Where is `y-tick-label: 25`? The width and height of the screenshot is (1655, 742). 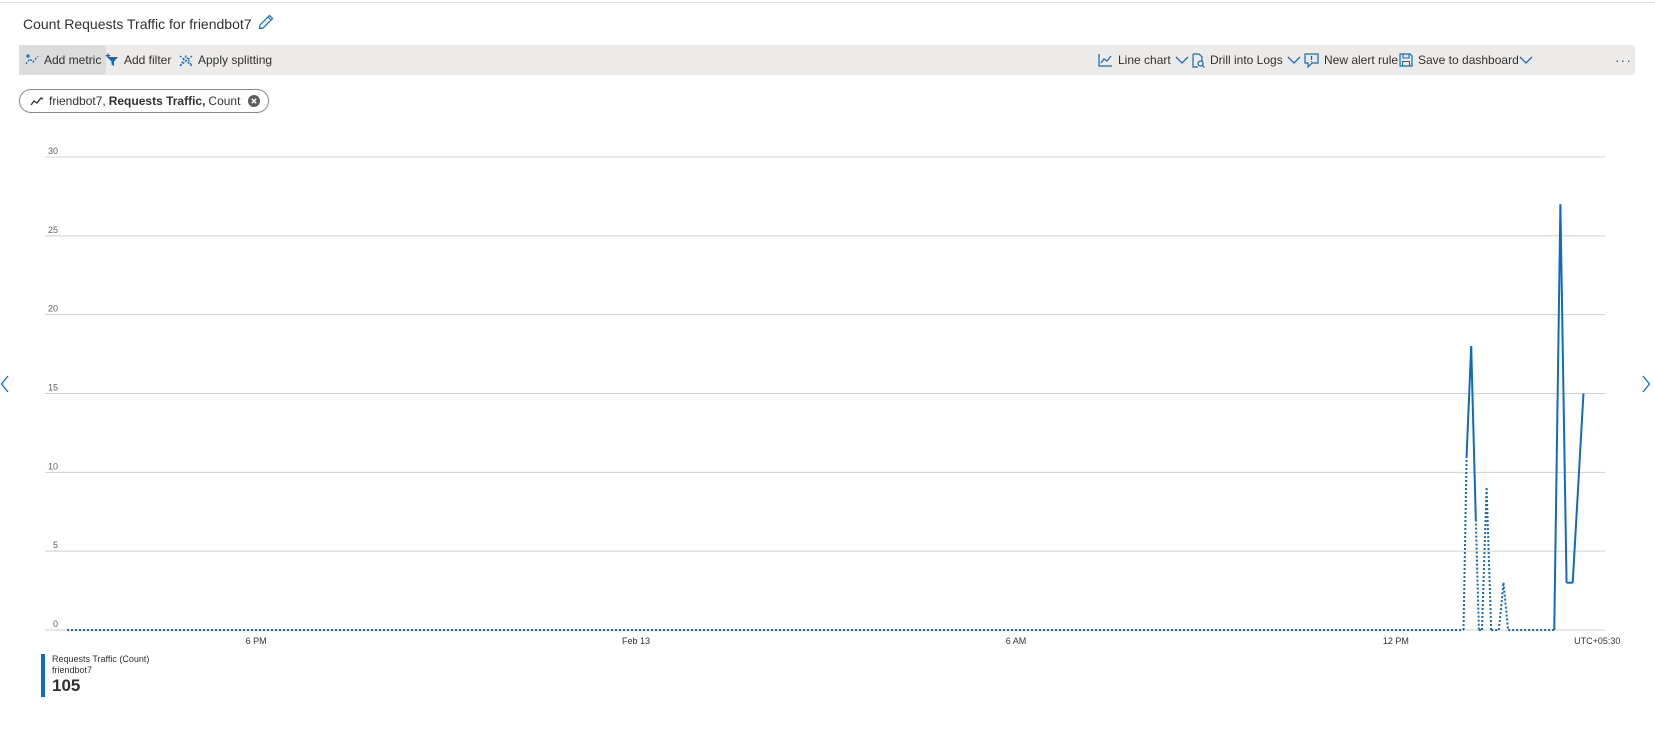 y-tick-label: 25 is located at coordinates (53, 230).